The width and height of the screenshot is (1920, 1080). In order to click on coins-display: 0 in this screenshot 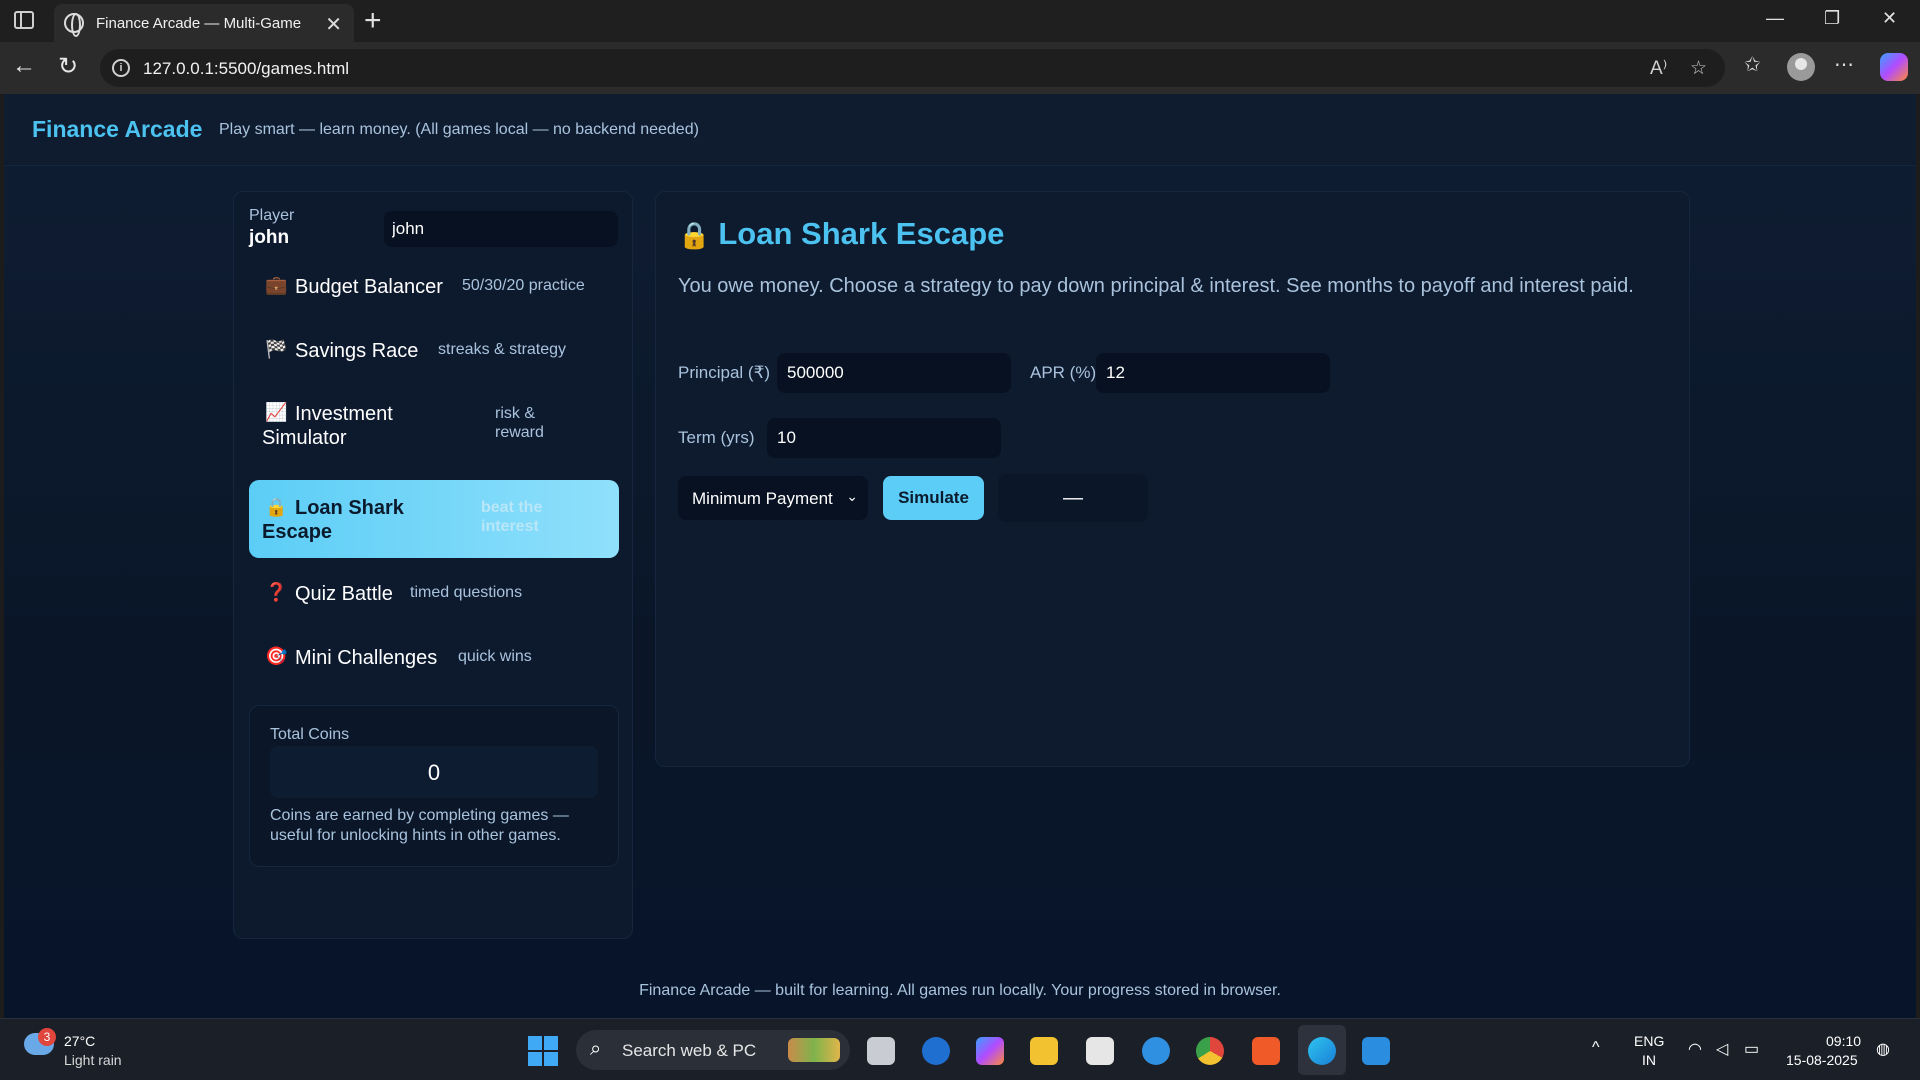, I will do `click(434, 772)`.